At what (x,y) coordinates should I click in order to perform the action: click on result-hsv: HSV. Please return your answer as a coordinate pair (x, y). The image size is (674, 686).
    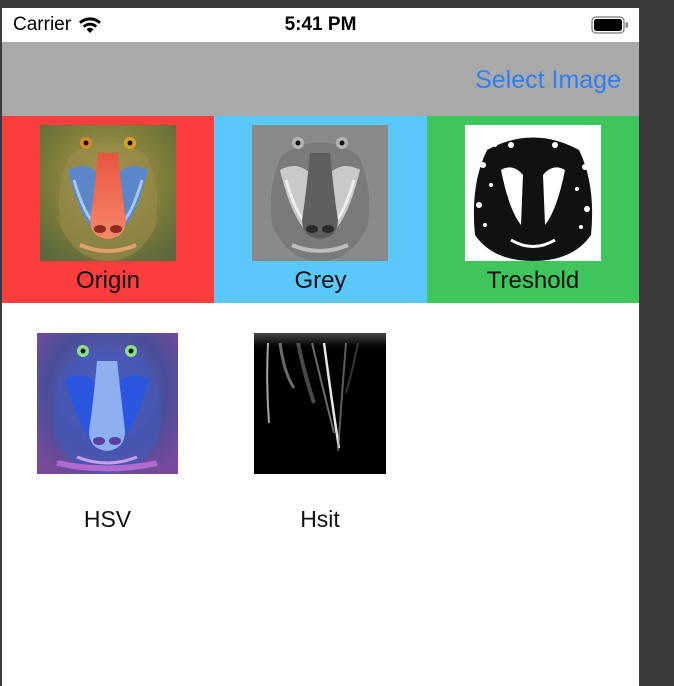
    Looking at the image, I should click on (107, 432).